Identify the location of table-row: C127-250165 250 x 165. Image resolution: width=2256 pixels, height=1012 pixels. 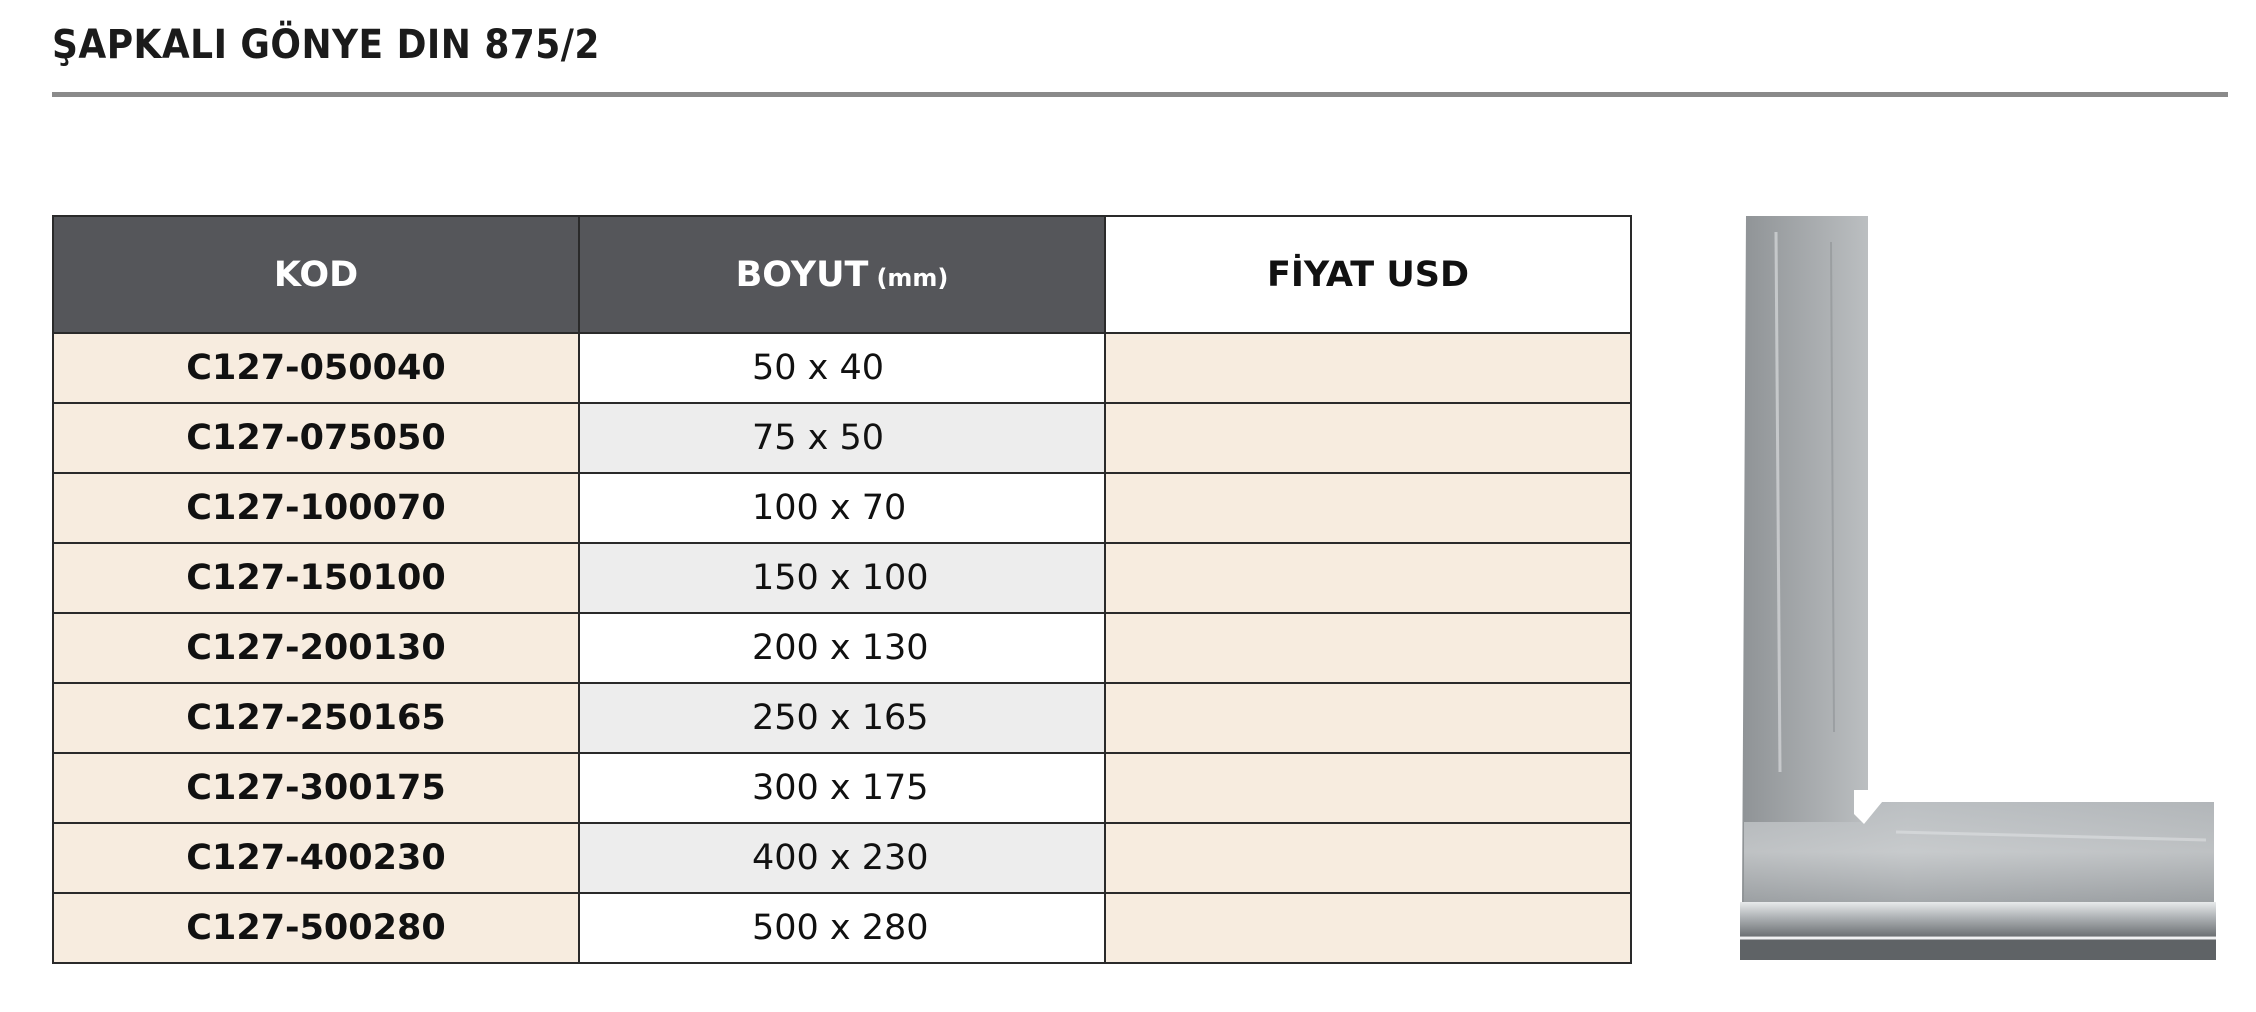
(842, 718).